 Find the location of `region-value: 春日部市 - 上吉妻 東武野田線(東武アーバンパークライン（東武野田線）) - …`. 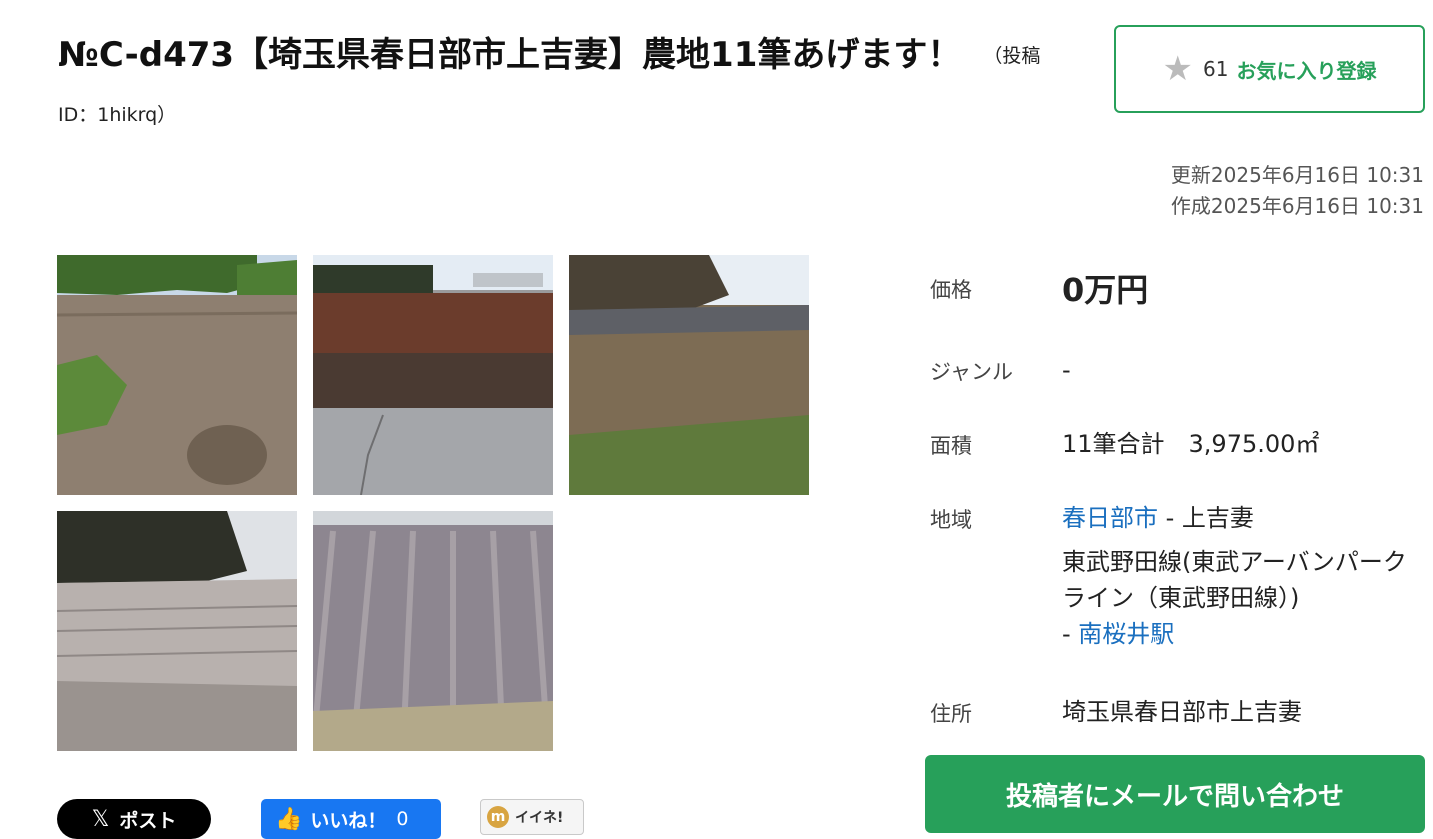

region-value: 春日部市 - 上吉妻 東武野田線(東武アーバンパークライン（東武野田線）) - … is located at coordinates (1242, 576).